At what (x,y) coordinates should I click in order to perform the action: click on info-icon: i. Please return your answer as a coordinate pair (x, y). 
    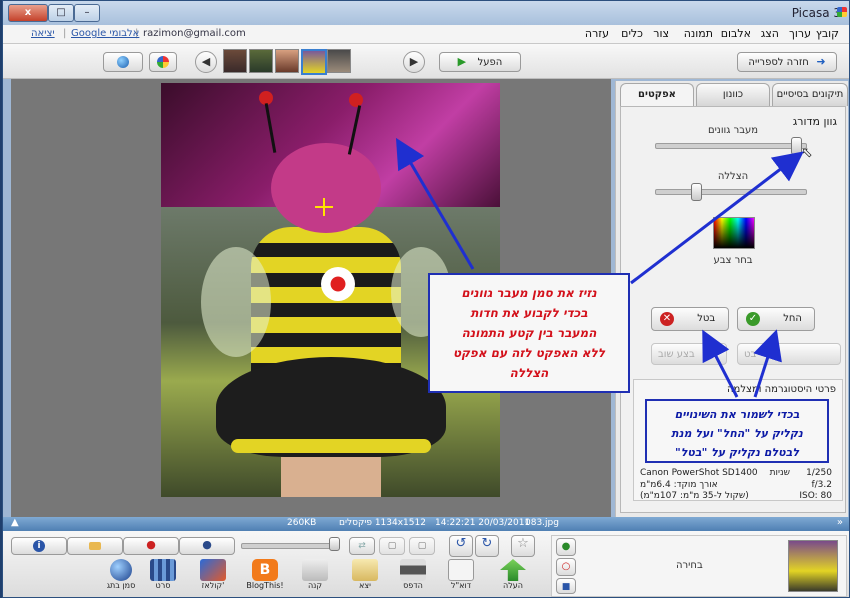
    Looking at the image, I should click on (39, 546).